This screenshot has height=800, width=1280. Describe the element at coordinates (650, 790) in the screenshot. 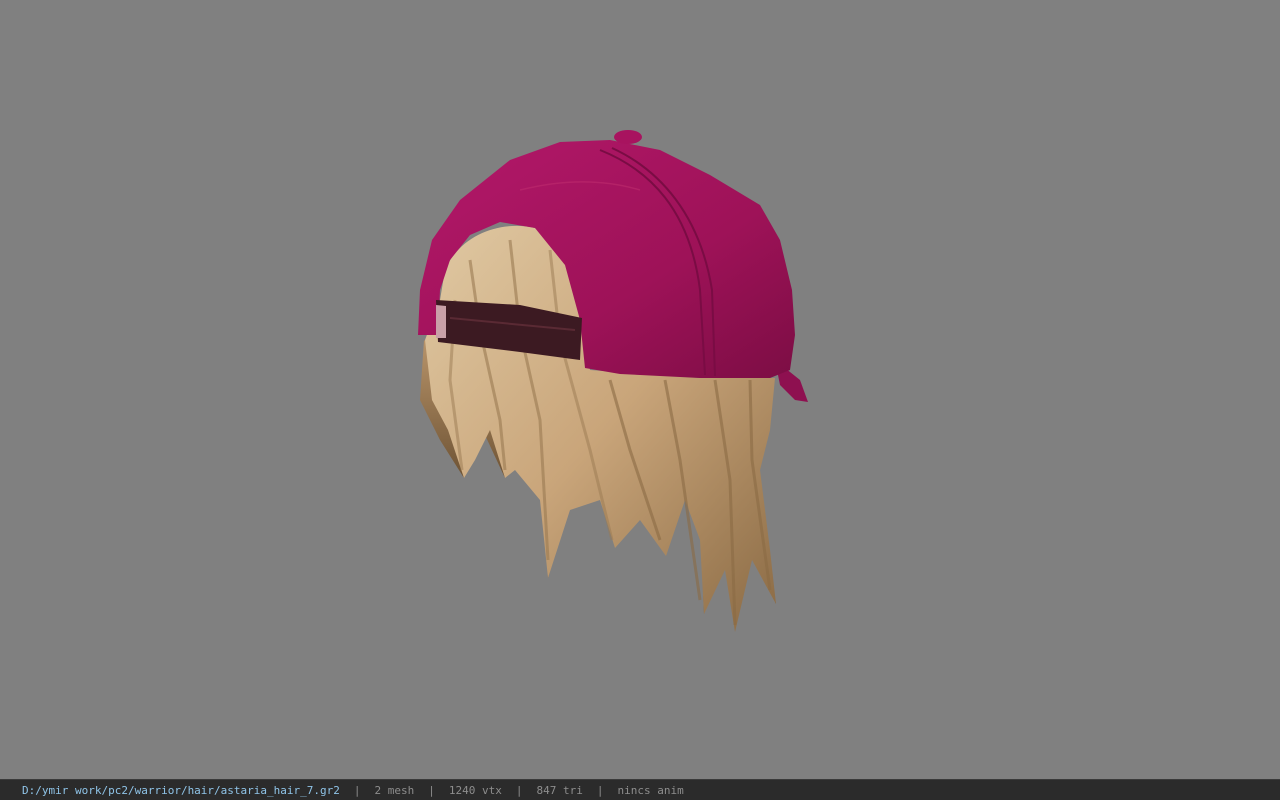

I see `animation-status-label: nincs anim` at that location.